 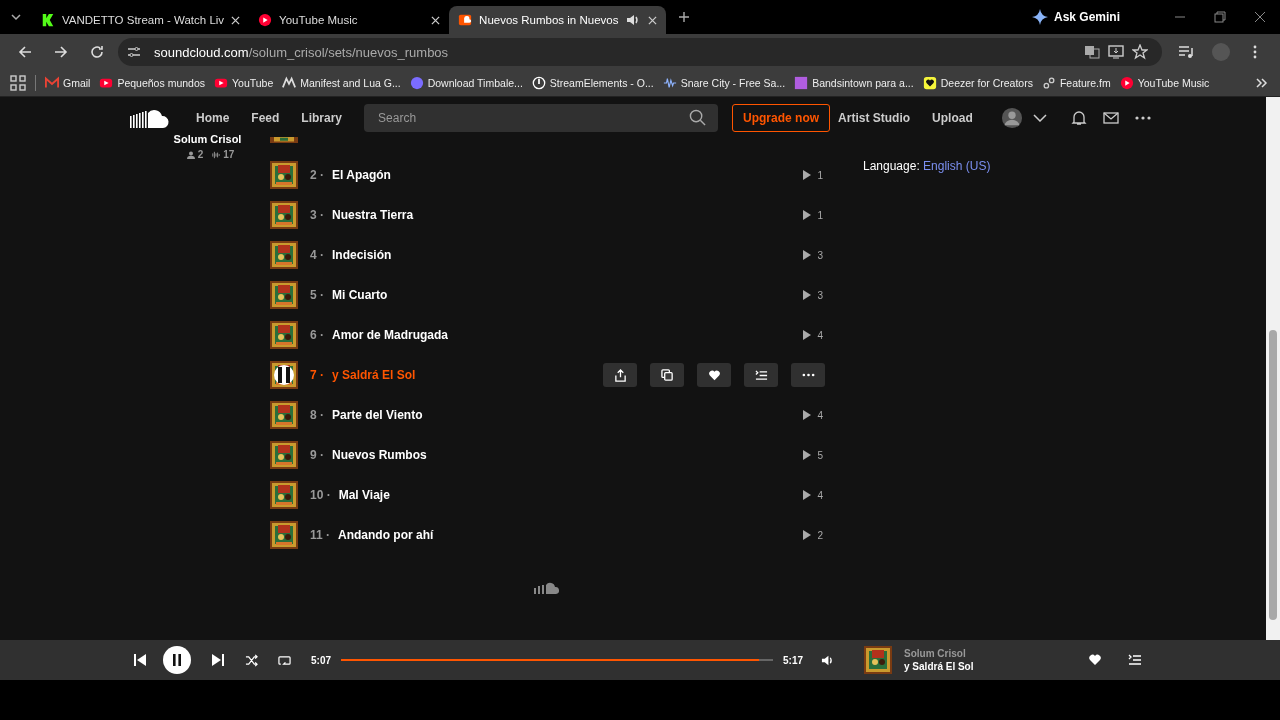 I want to click on nav-link: Artist Studio, so click(x=874, y=118).